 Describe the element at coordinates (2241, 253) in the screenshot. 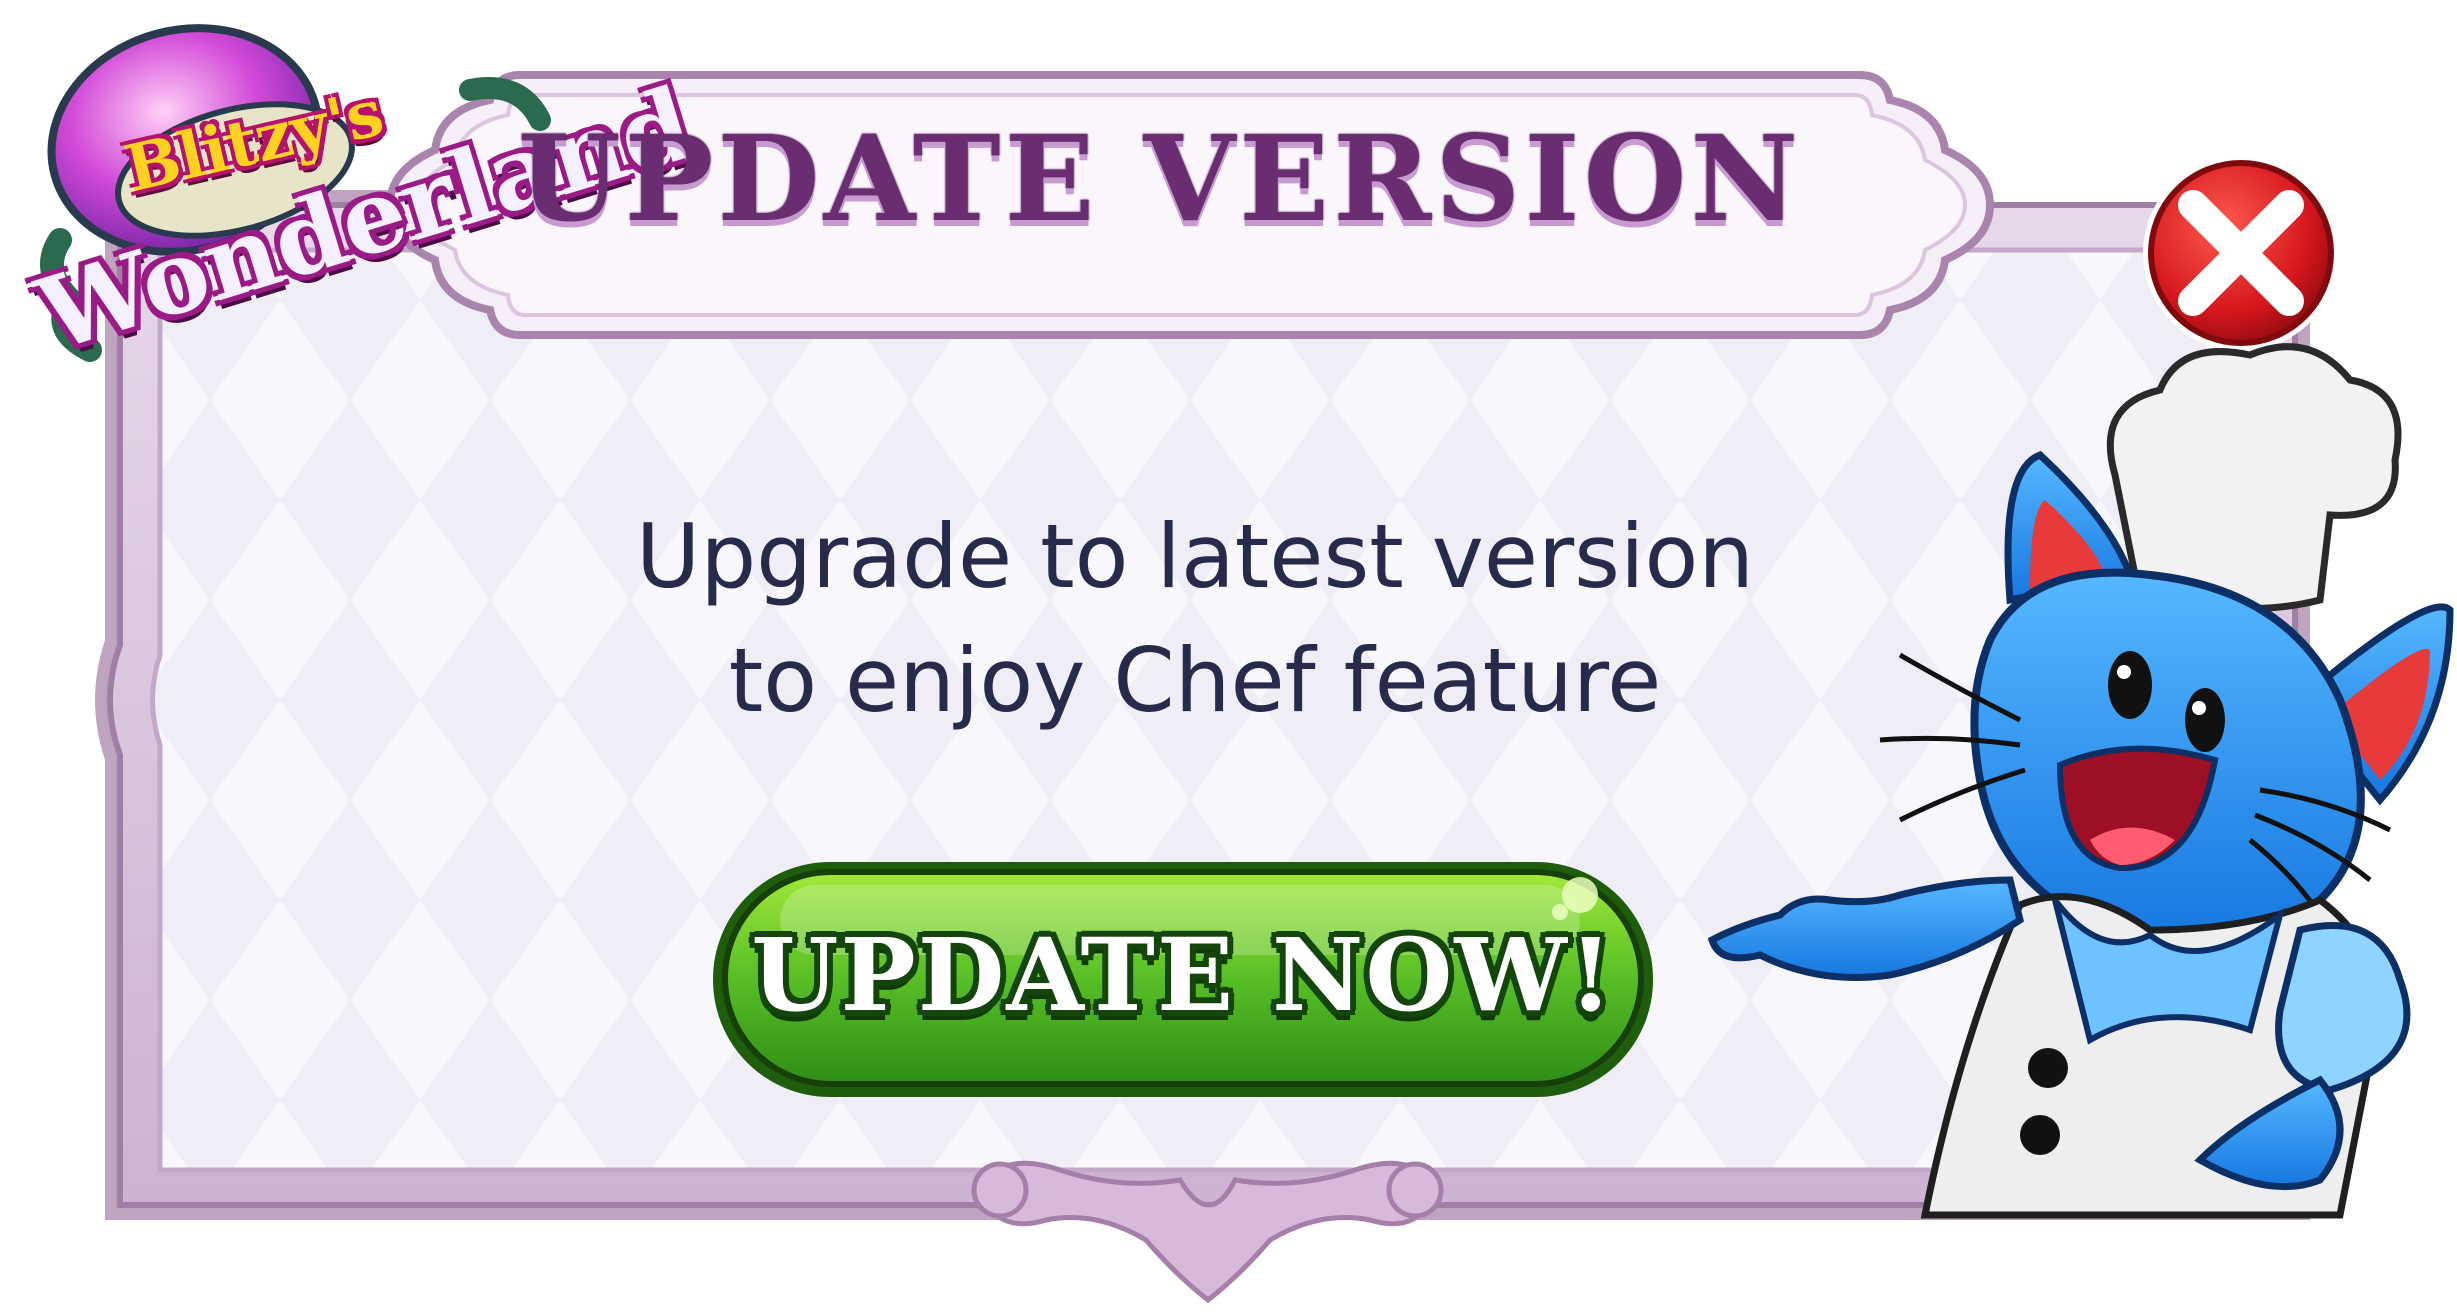

I see `close-button` at that location.